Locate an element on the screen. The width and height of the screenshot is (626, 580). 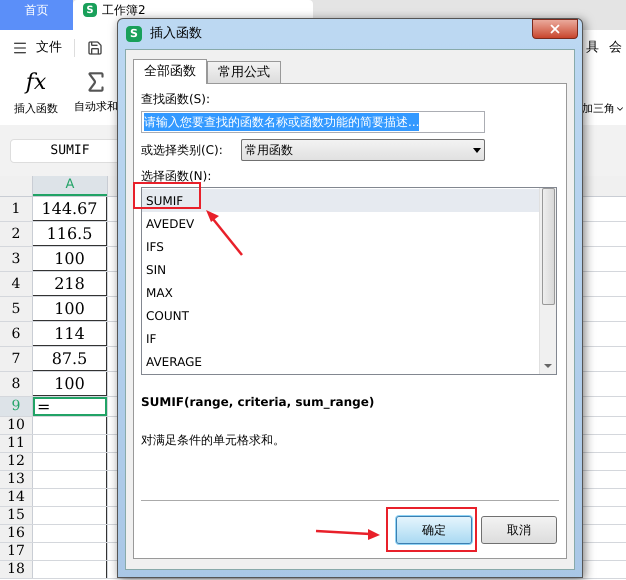
category-select: 常用函数 is located at coordinates (363, 150).